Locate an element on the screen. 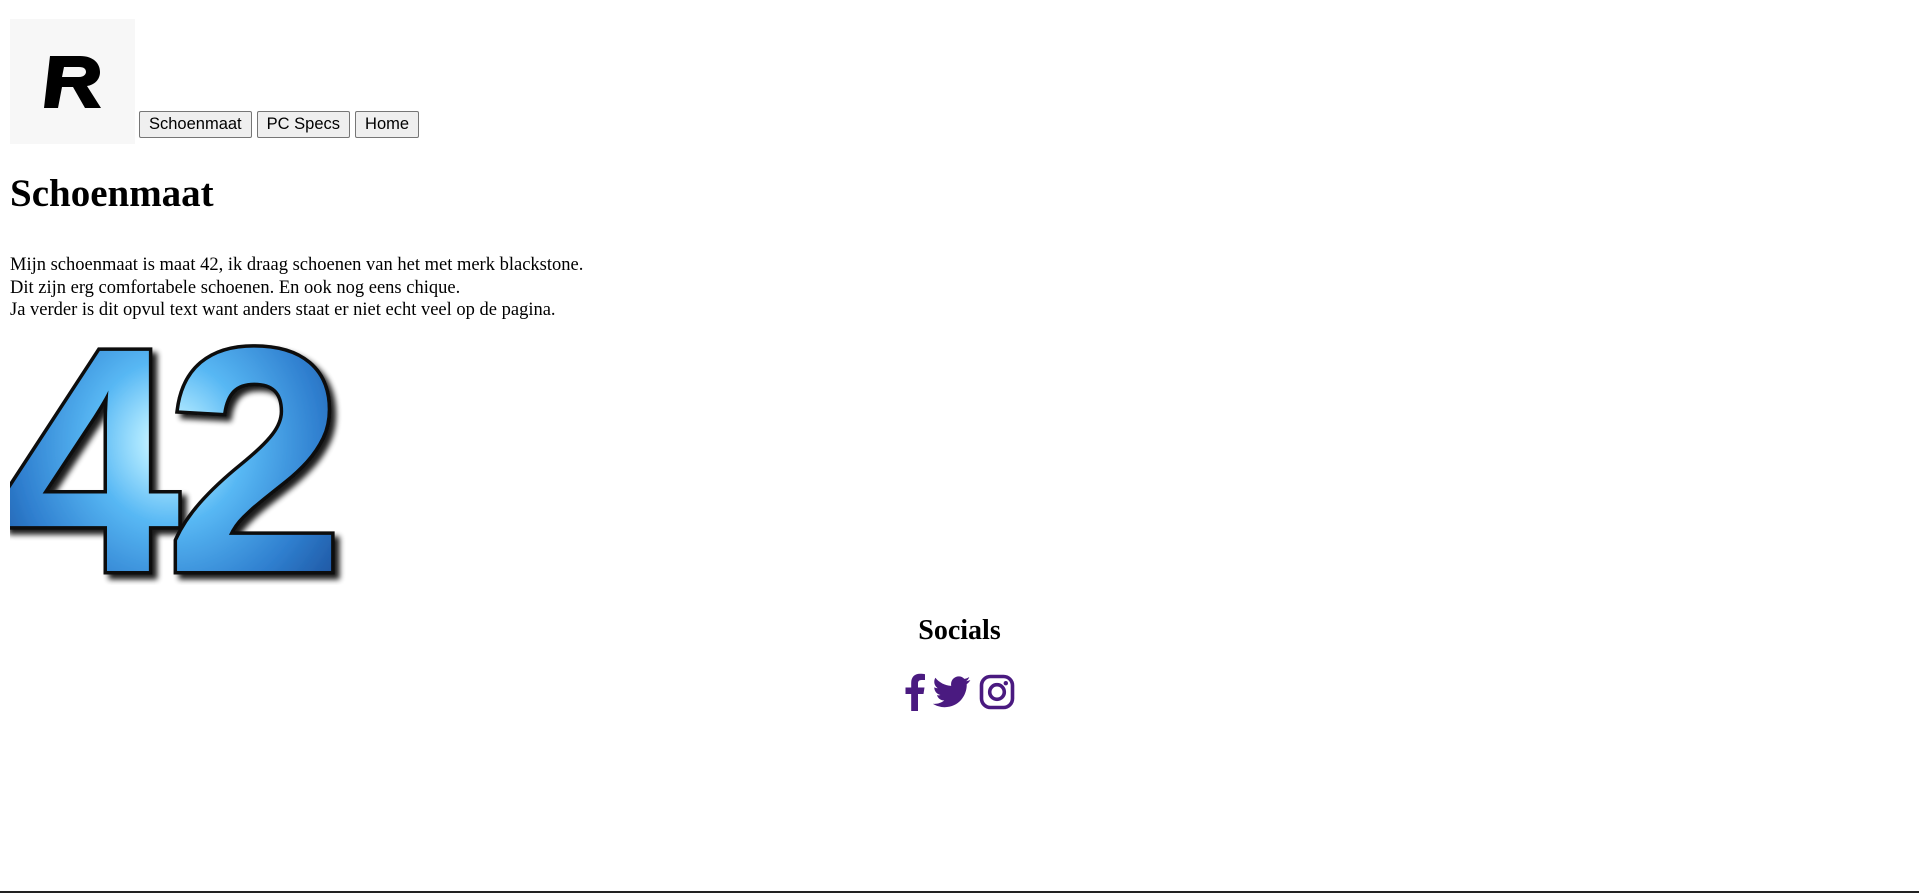 The height and width of the screenshot is (893, 1919). nav-button-schoenmaat: Schoenmaat is located at coordinates (195, 124).